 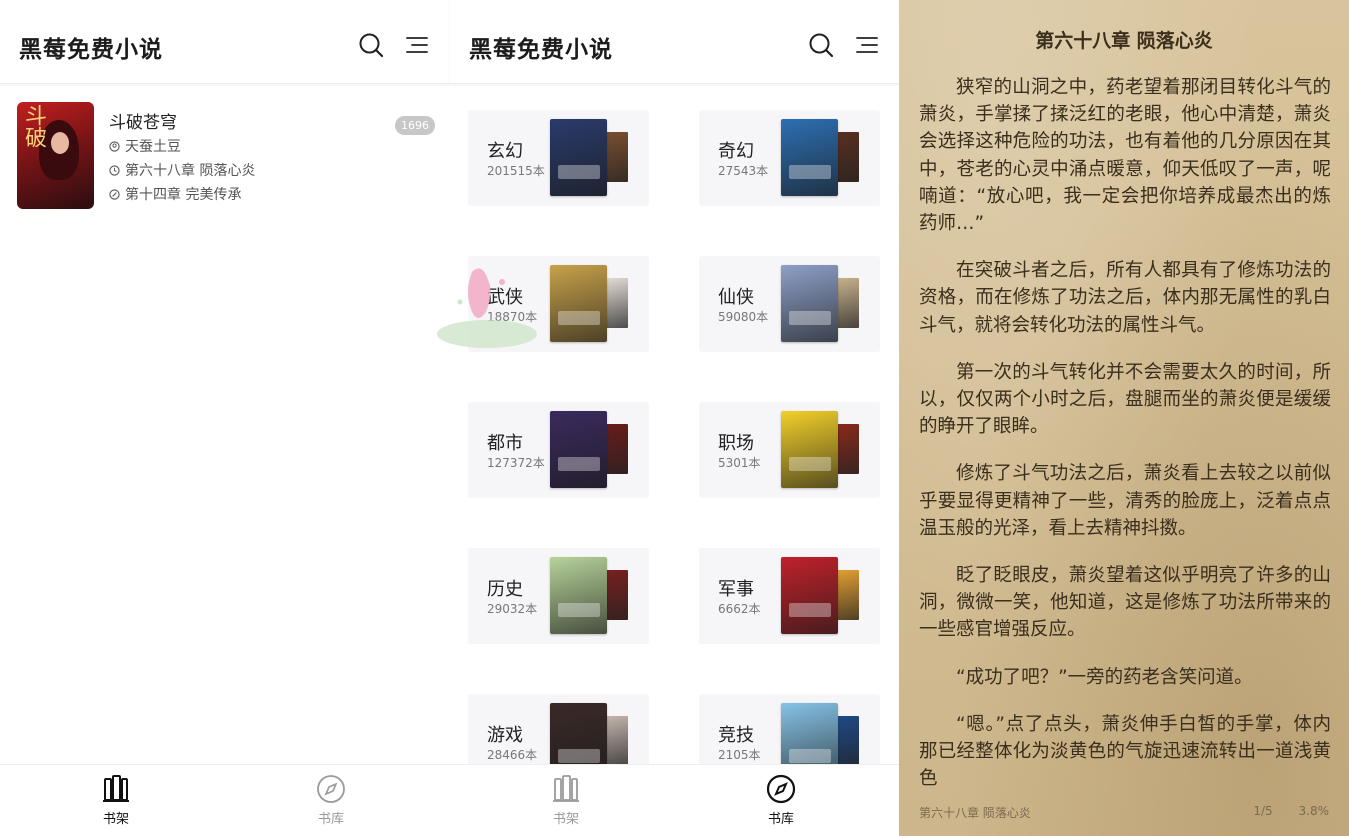 I want to click on category-card: 武侠 18870本, so click(x=558, y=304).